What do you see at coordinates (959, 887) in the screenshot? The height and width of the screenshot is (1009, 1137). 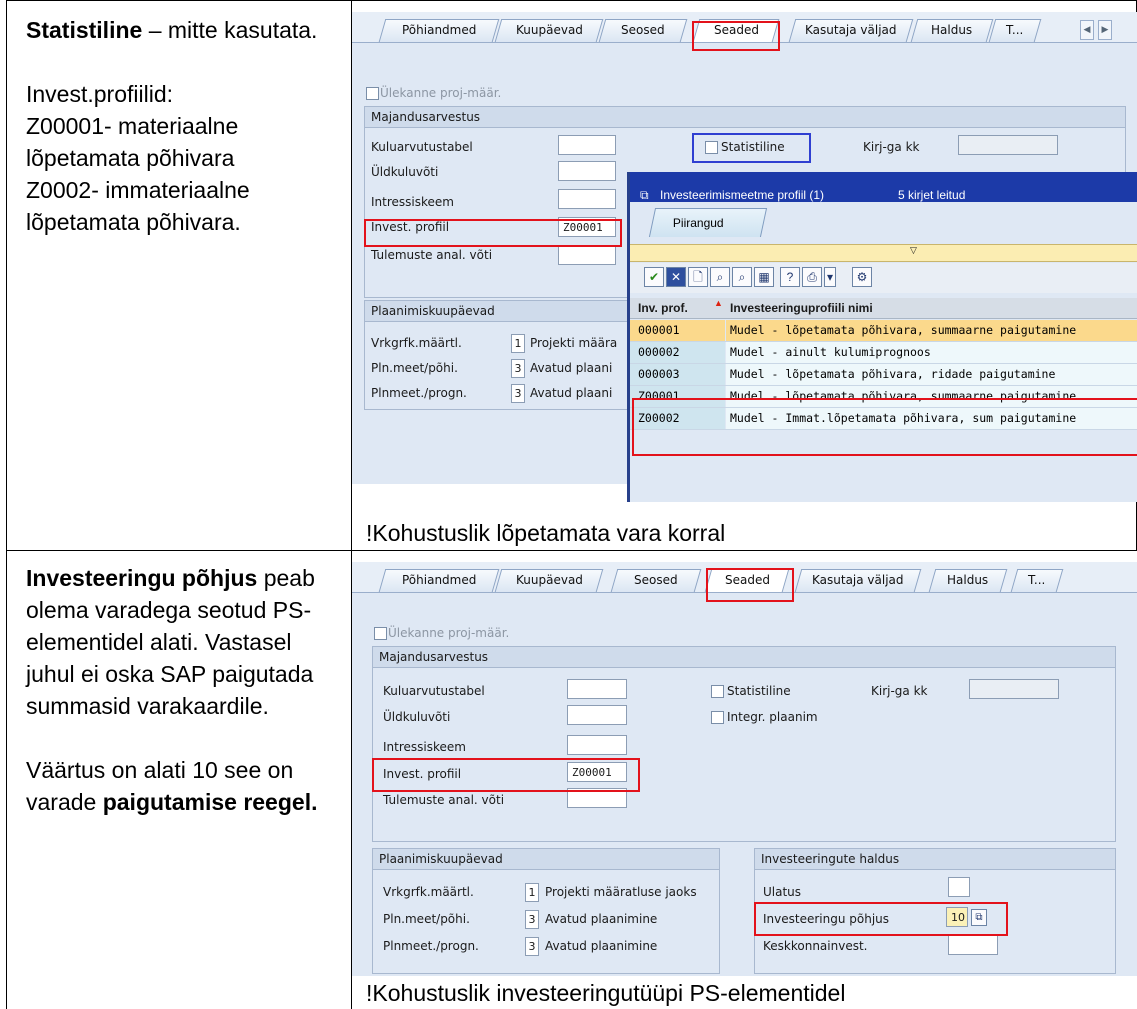 I see `scope-input` at bounding box center [959, 887].